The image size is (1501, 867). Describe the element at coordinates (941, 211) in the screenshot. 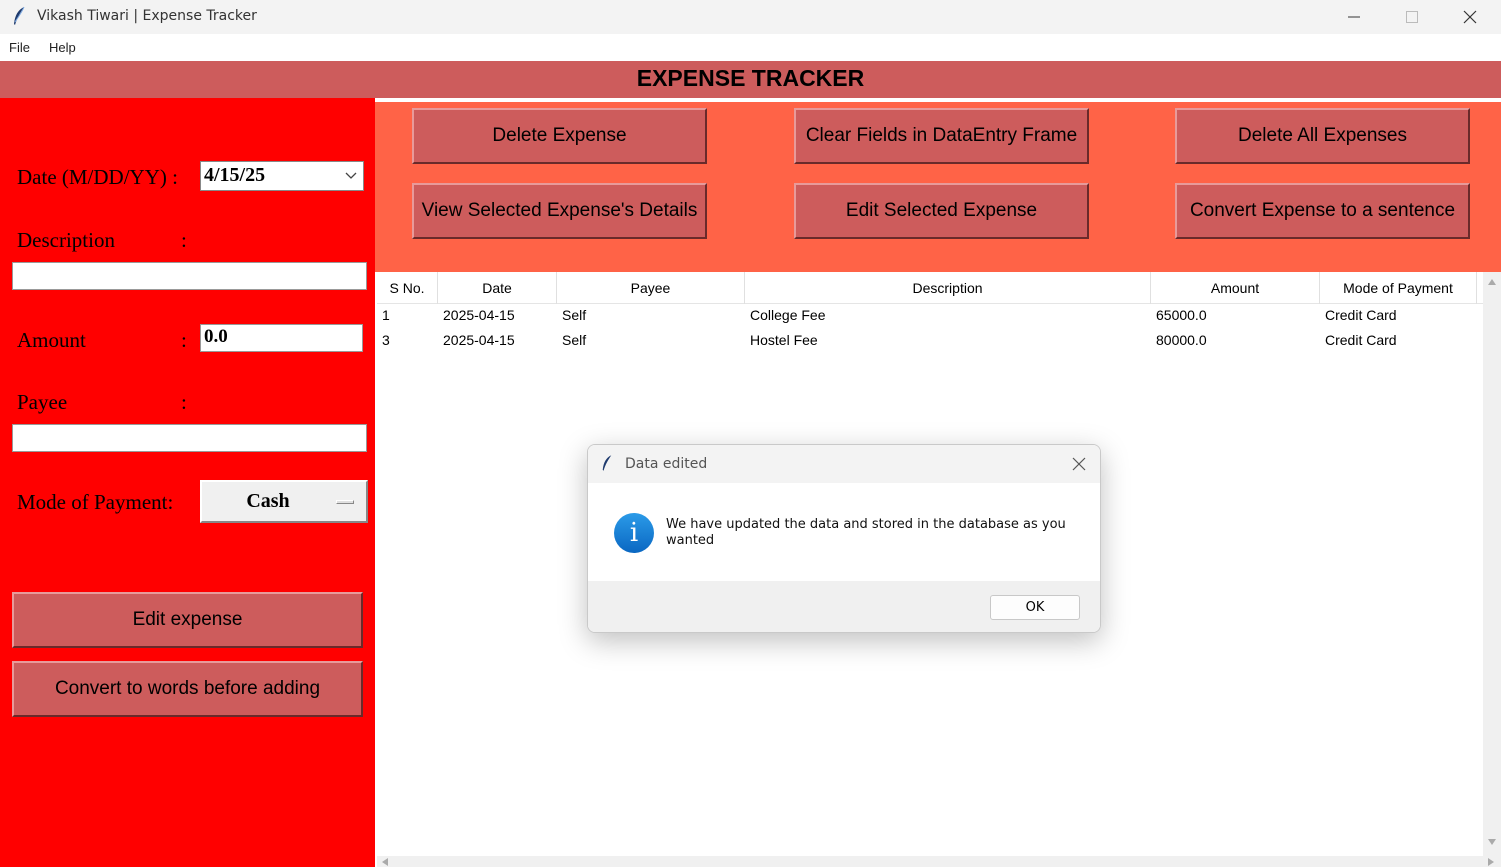

I see `edit-selected-expense-button: Edit Selected Expense` at that location.